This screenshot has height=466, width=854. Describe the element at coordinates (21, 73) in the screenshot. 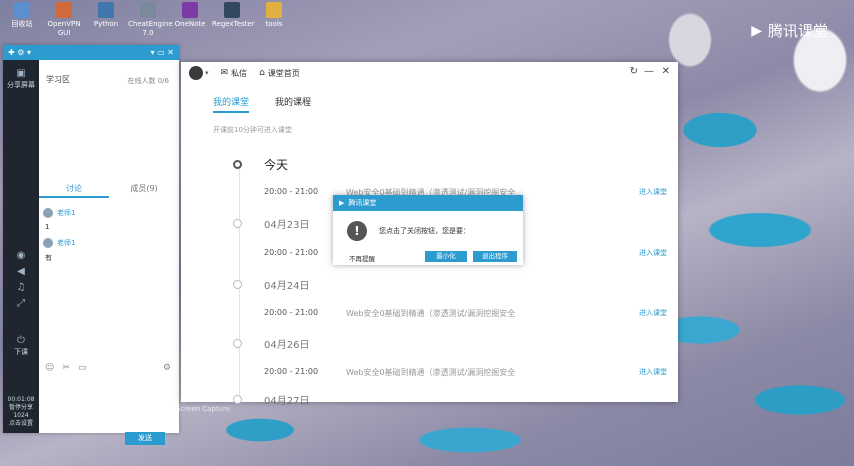

I see `screen-icon: ▣` at that location.